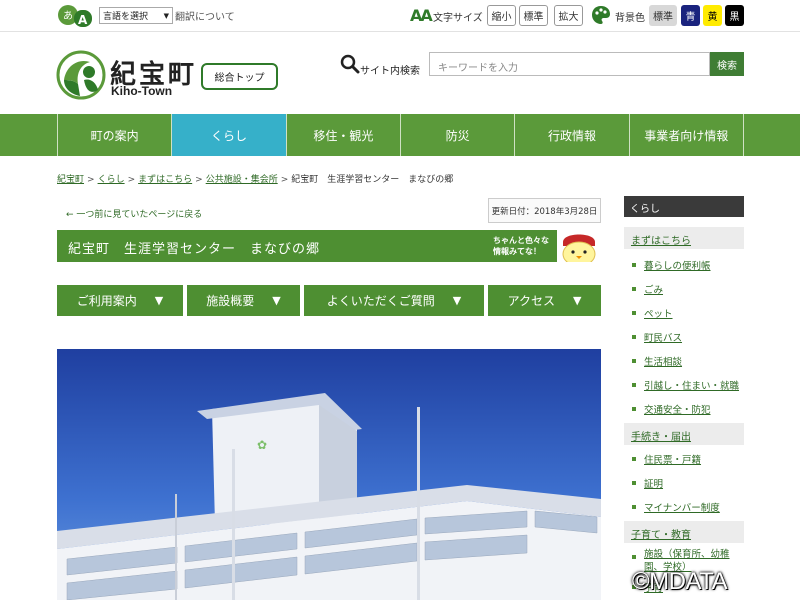 This screenshot has width=800, height=600. Describe the element at coordinates (106, 301) in the screenshot. I see `tab-label: ご利用案内` at that location.